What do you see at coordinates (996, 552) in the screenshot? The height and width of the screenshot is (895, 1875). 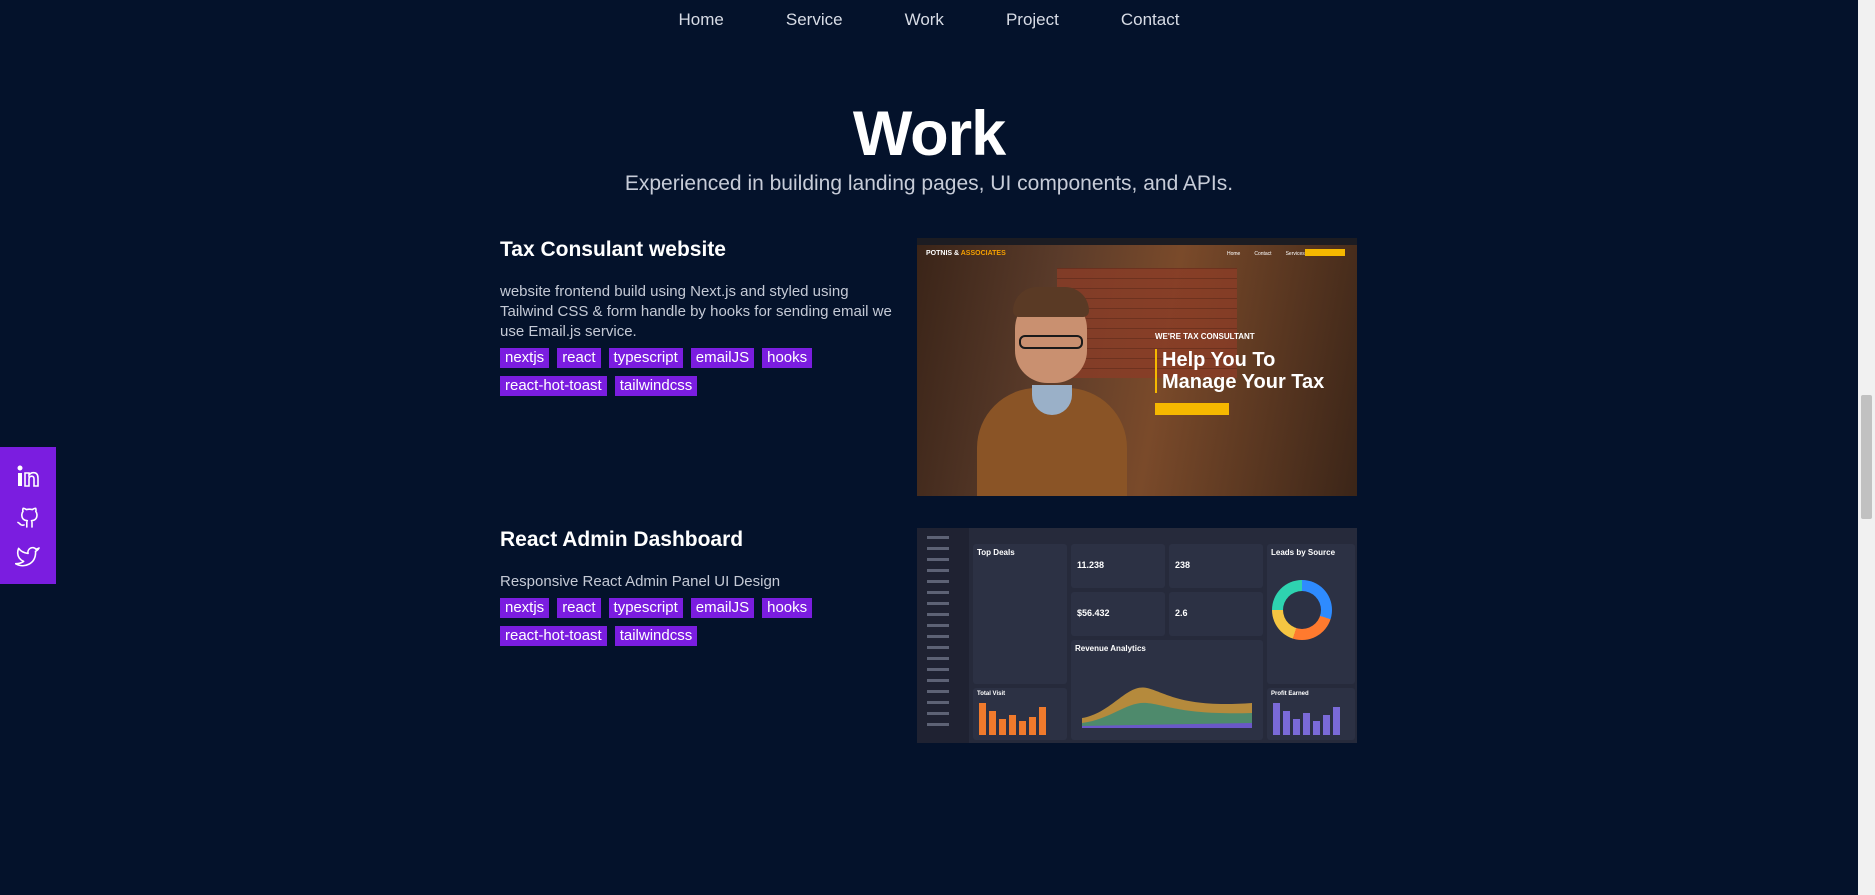 I see `top-deals-label: Top Deals` at bounding box center [996, 552].